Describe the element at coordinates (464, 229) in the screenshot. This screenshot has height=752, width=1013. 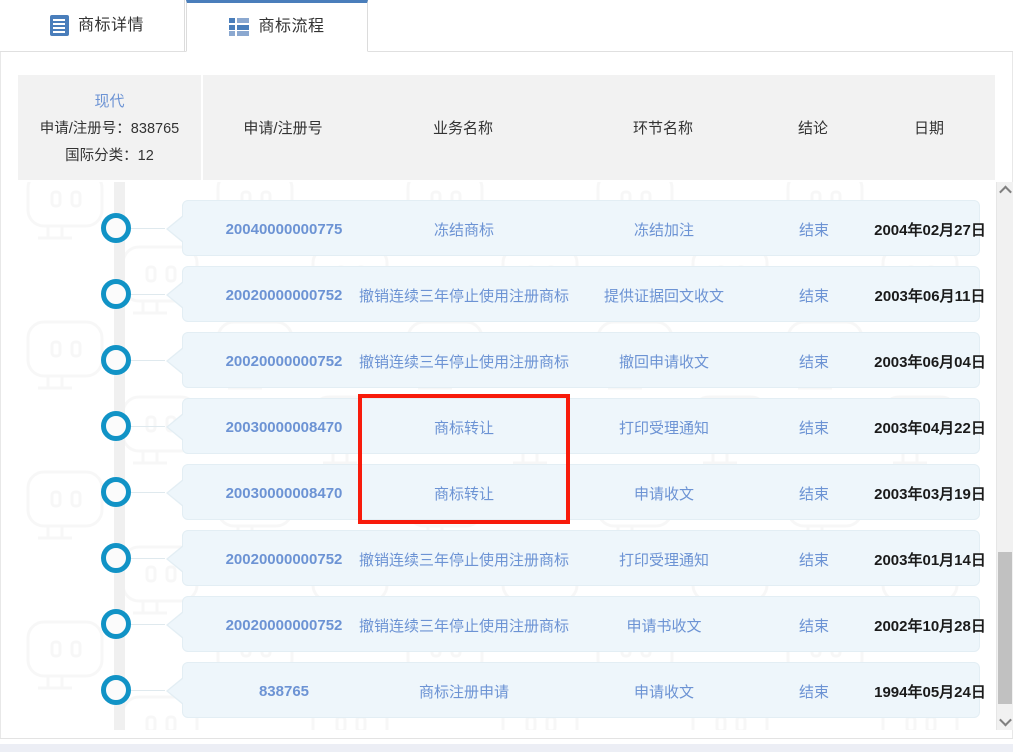
I see `cell-business-name: 冻结商标` at that location.